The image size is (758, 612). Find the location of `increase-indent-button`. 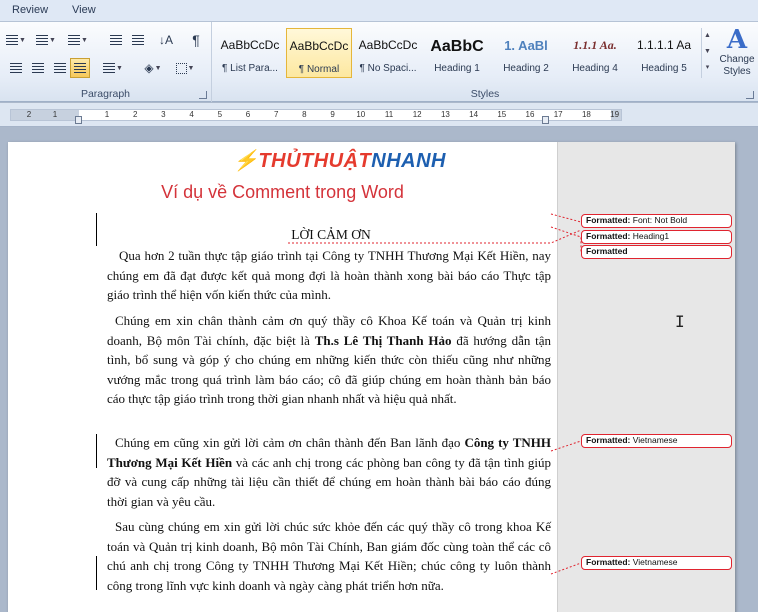

increase-indent-button is located at coordinates (138, 40).